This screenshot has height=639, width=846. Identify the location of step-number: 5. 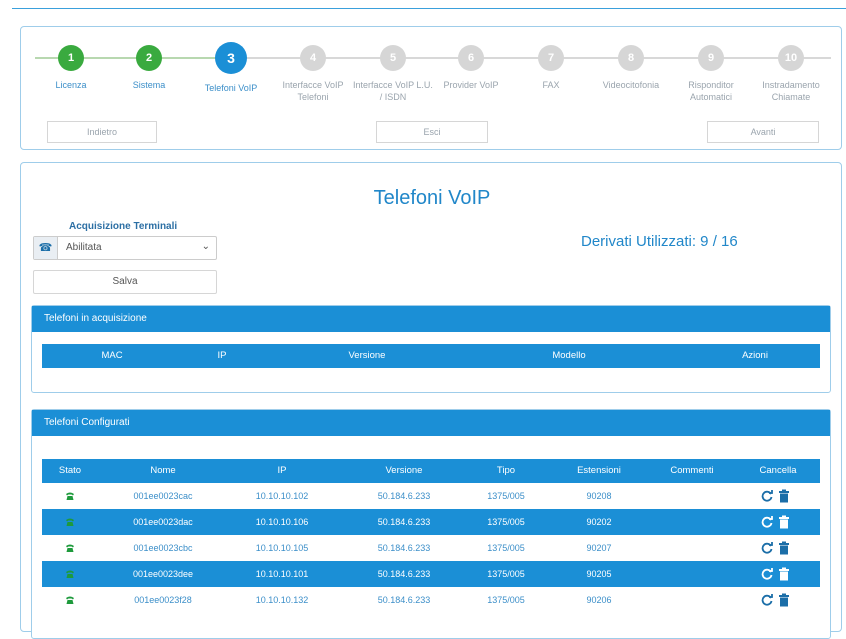
(393, 58).